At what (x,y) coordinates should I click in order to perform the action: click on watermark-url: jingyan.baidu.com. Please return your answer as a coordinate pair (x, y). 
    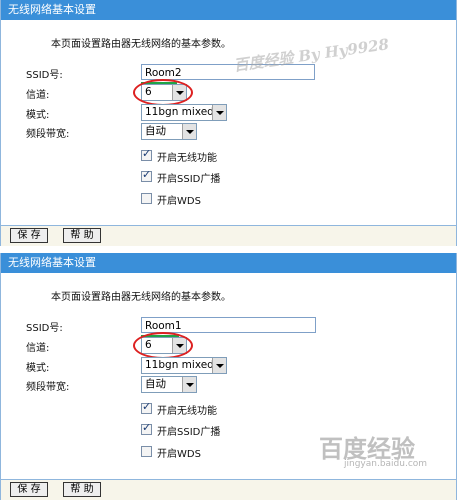
    Looking at the image, I should click on (386, 464).